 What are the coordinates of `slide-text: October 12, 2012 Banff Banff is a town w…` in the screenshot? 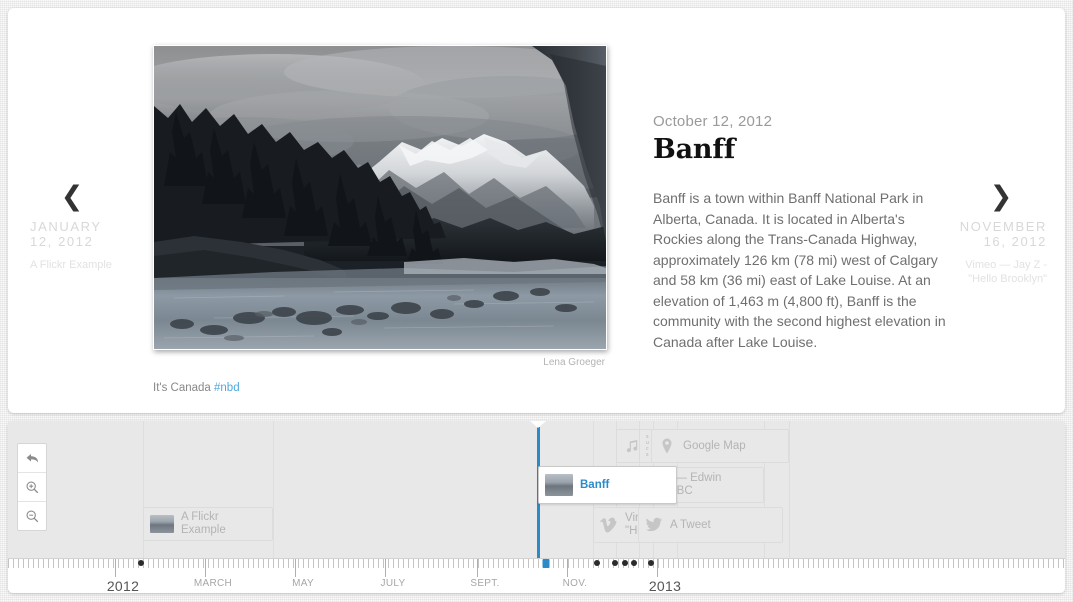 It's located at (803, 232).